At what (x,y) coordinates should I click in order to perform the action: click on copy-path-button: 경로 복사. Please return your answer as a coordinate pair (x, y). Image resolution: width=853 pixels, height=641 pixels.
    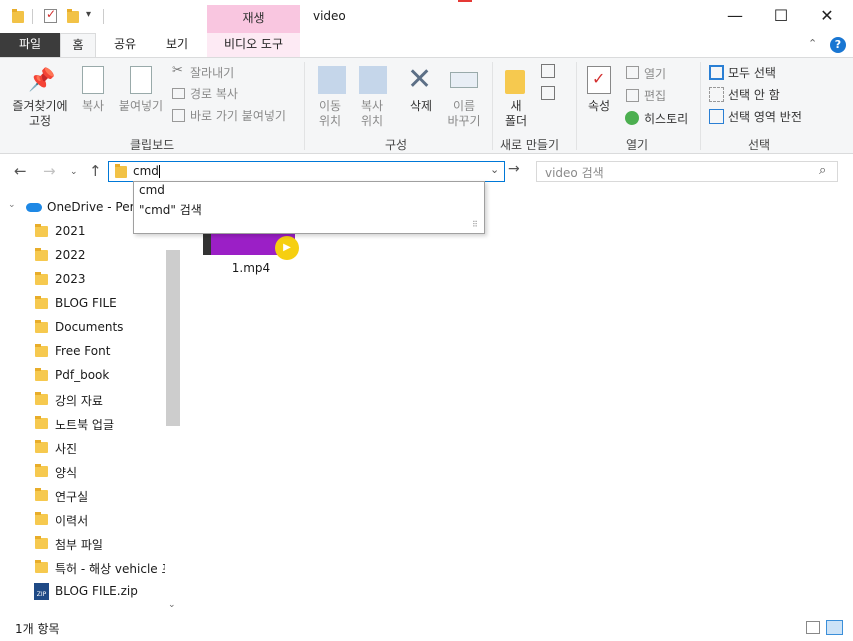
    Looking at the image, I should click on (214, 93).